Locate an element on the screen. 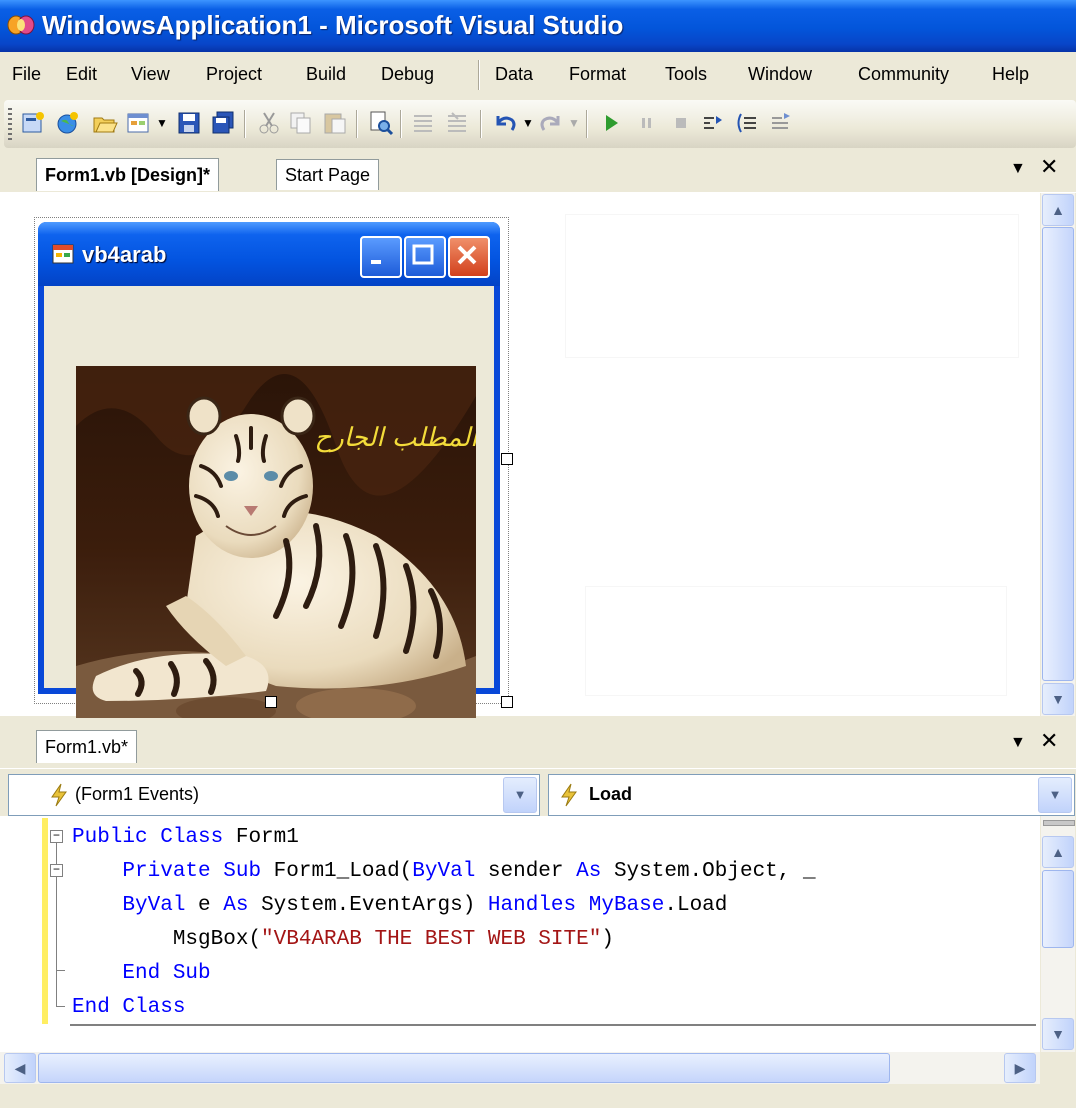 This screenshot has height=1108, width=1076. code-line-5: End Sub is located at coordinates (141, 973).